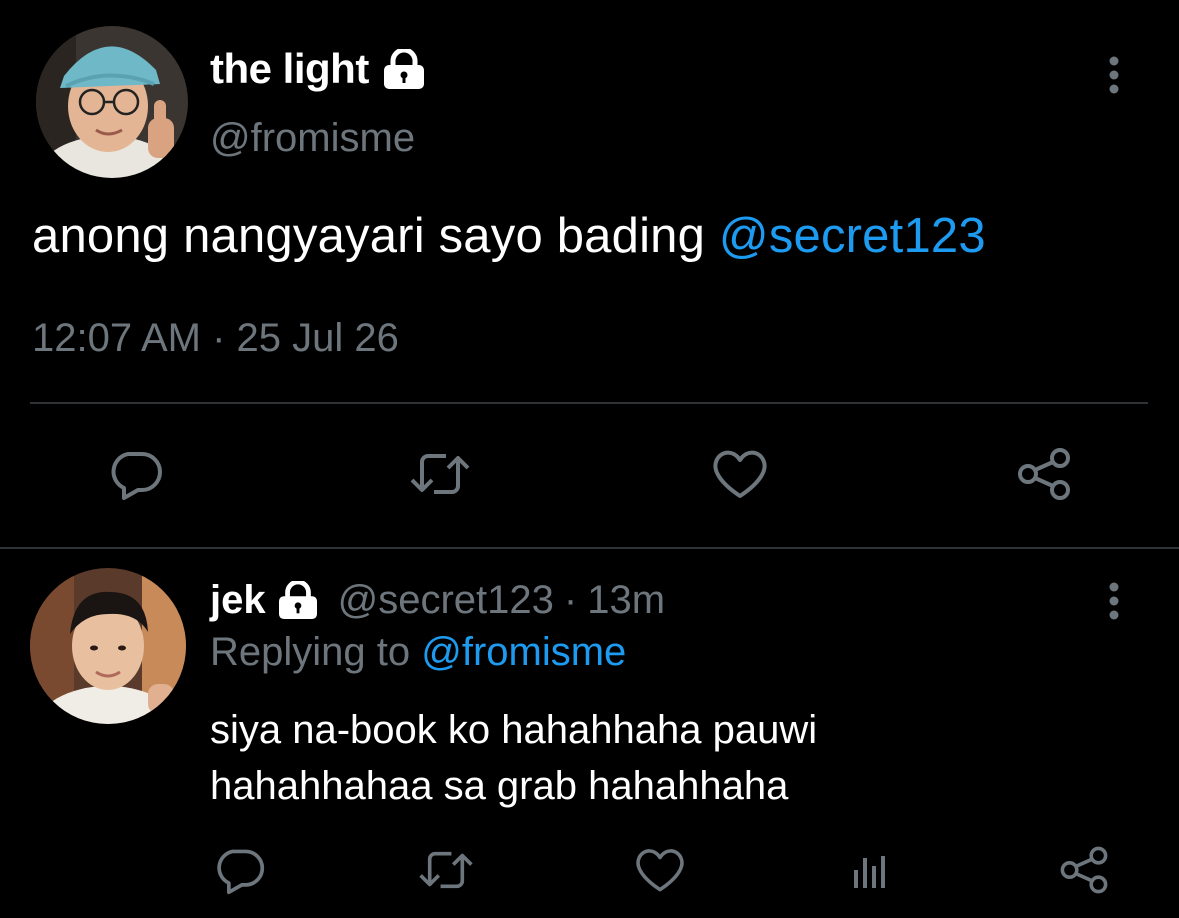 This screenshot has width=1179, height=918. What do you see at coordinates (316, 652) in the screenshot?
I see `replying-to-label: Replying to` at bounding box center [316, 652].